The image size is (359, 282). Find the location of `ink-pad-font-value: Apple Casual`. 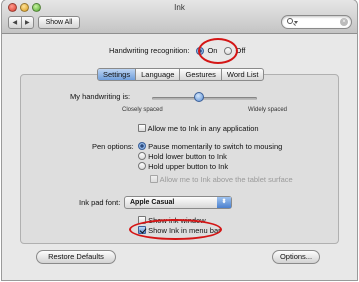

ink-pad-font-value: Apple Casual is located at coordinates (152, 202).